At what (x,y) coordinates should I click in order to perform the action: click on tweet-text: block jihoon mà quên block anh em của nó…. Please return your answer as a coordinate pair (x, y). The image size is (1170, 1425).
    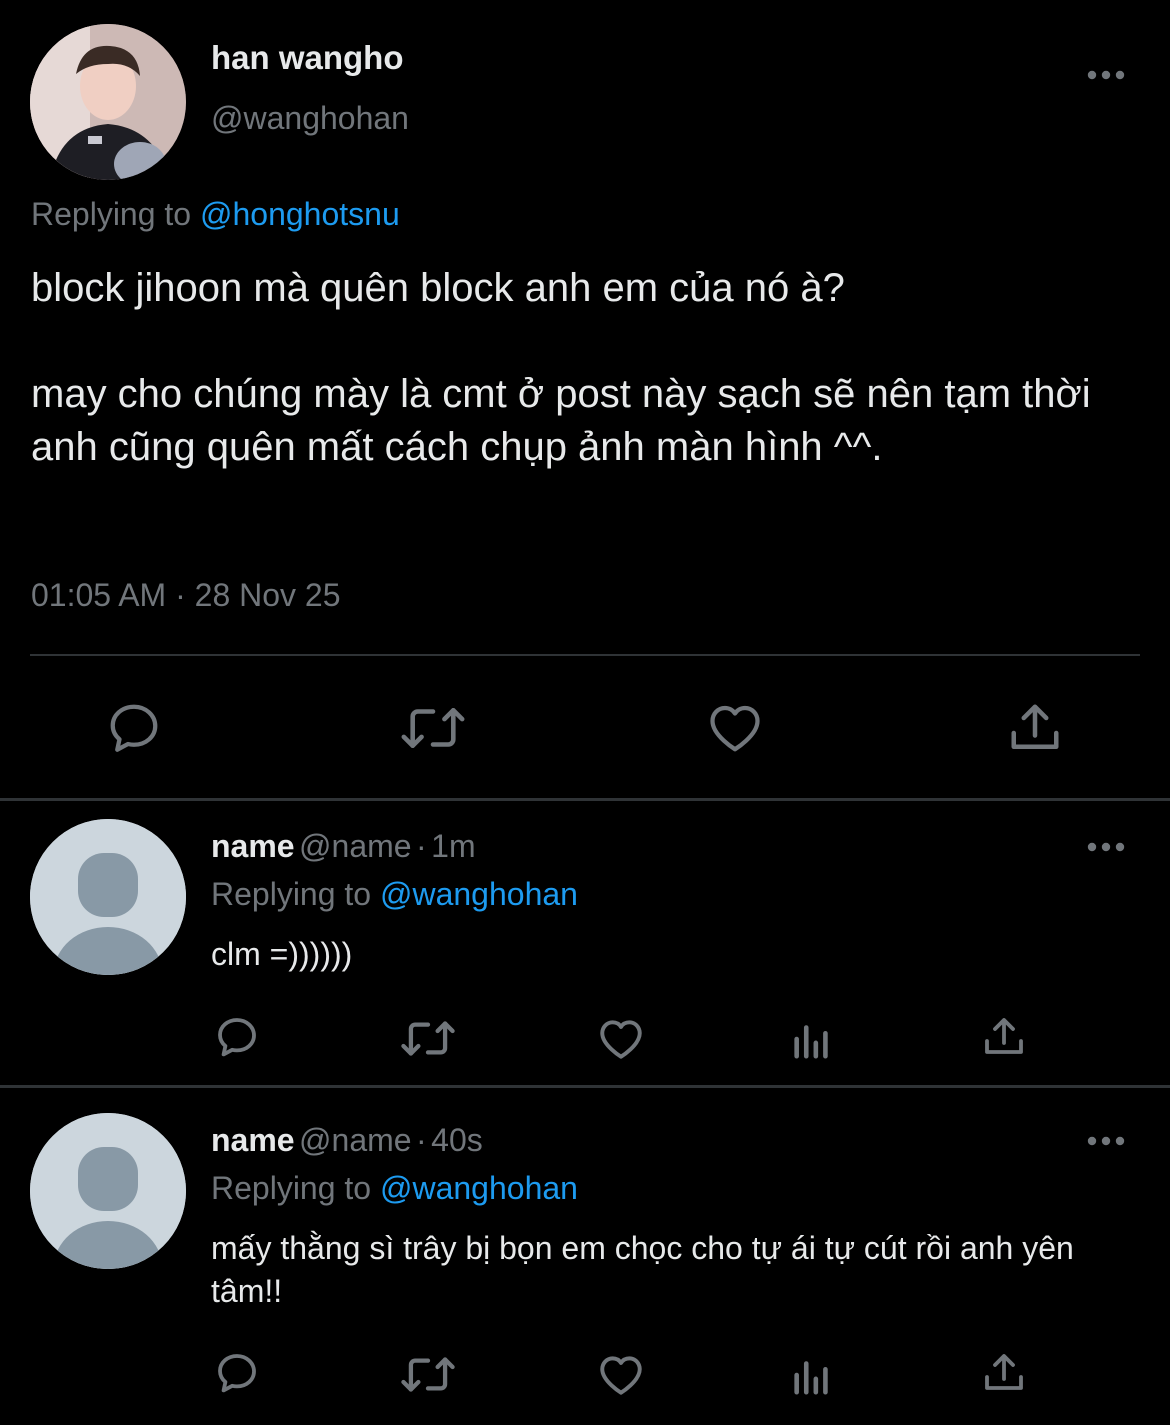
    Looking at the image, I should click on (561, 367).